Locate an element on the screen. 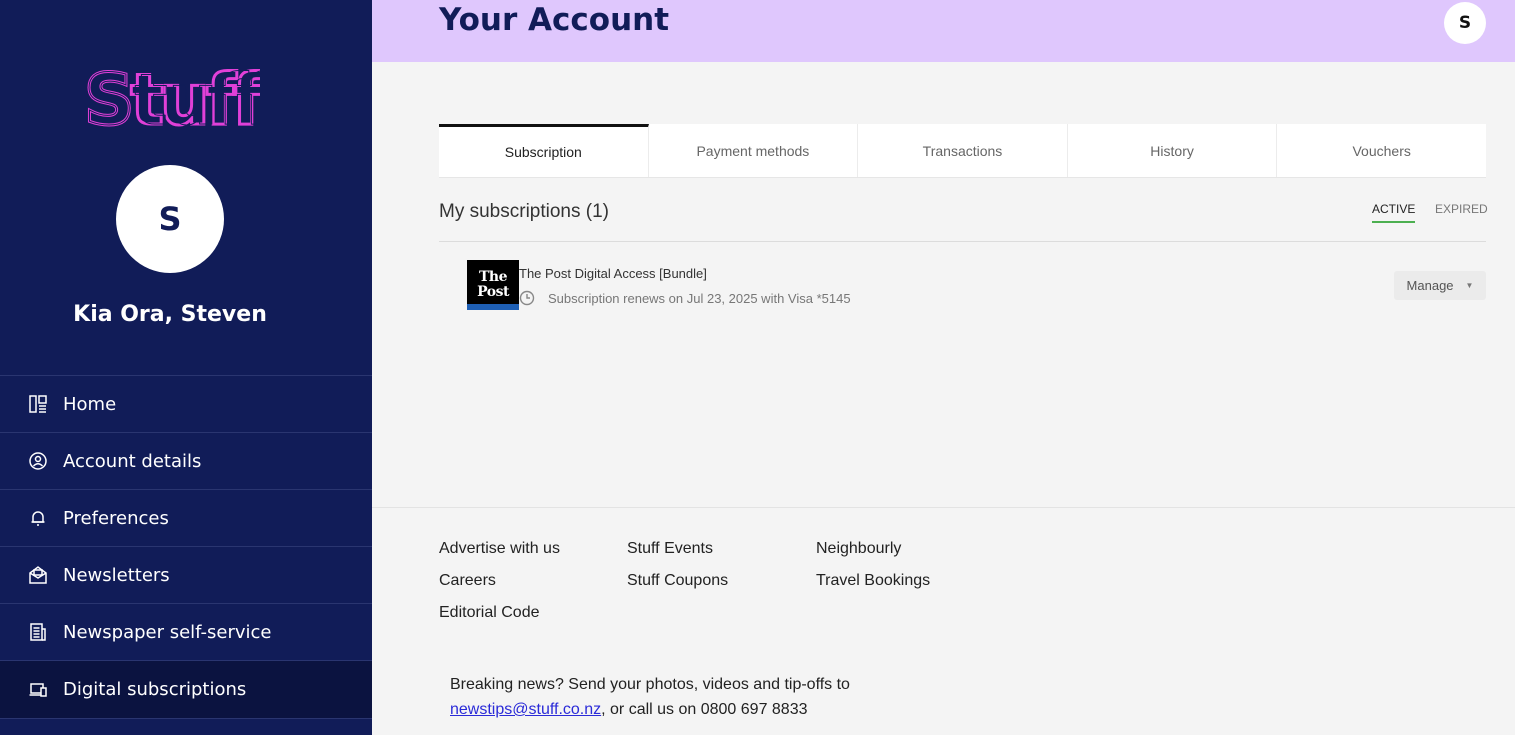 The width and height of the screenshot is (1515, 735). sidebar-item-label: Newspaper self-service is located at coordinates (167, 632).